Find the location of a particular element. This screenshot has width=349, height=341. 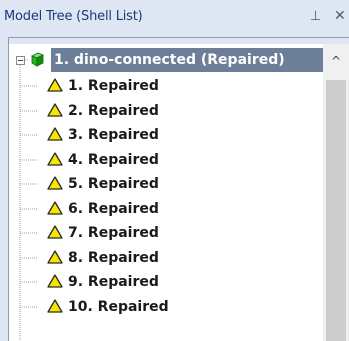

tree-item-label: 9. Repaired is located at coordinates (113, 282).